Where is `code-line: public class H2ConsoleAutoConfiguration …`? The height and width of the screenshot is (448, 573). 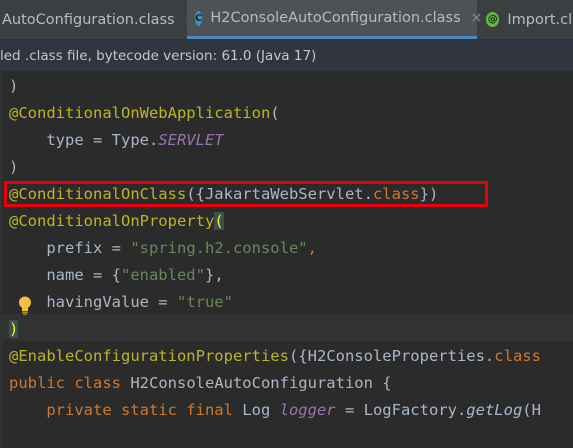 code-line: public class H2ConsoleAutoConfiguration … is located at coordinates (200, 383).